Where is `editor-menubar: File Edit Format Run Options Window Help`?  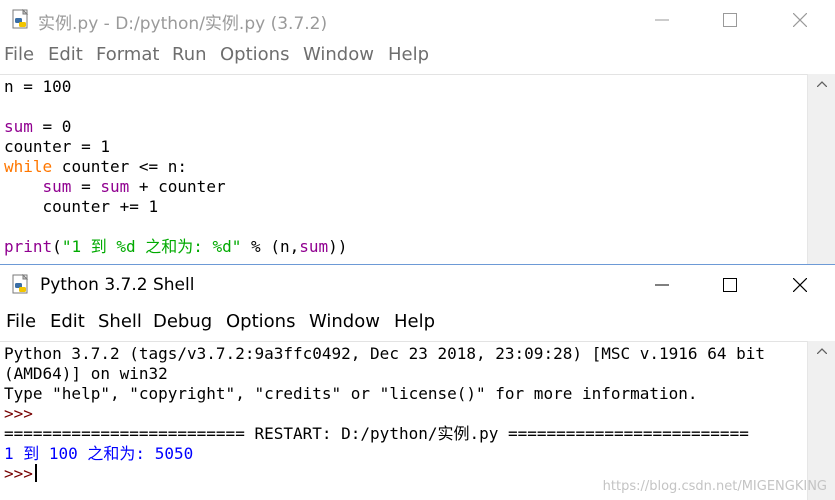 editor-menubar: File Edit Format Run Options Window Help is located at coordinates (417, 57).